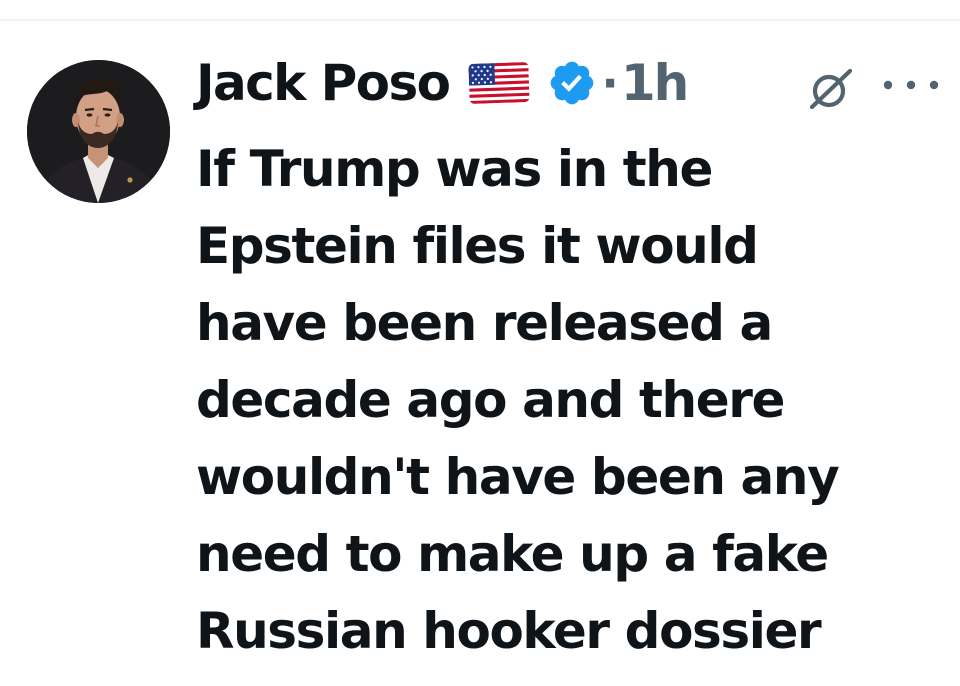  Describe the element at coordinates (572, 83) in the screenshot. I see `verified-badge-icon` at that location.